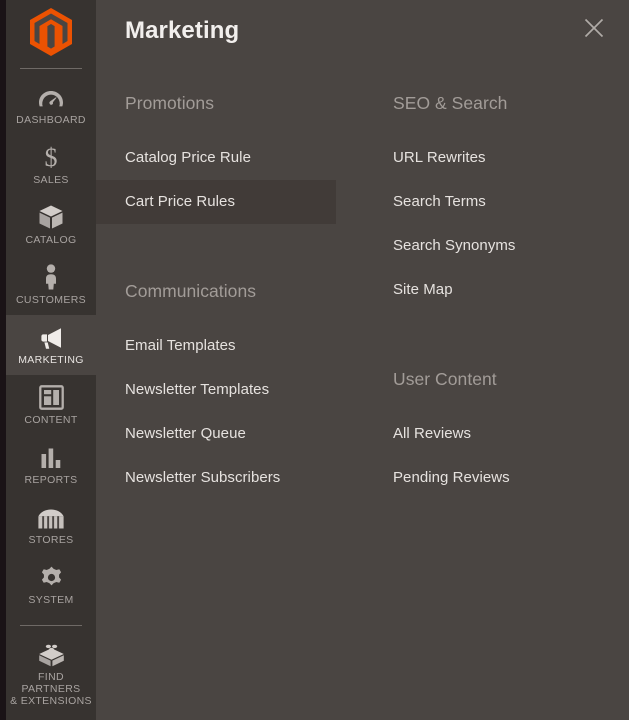 The image size is (629, 720). I want to click on sidebar-item-label: Customers, so click(51, 300).